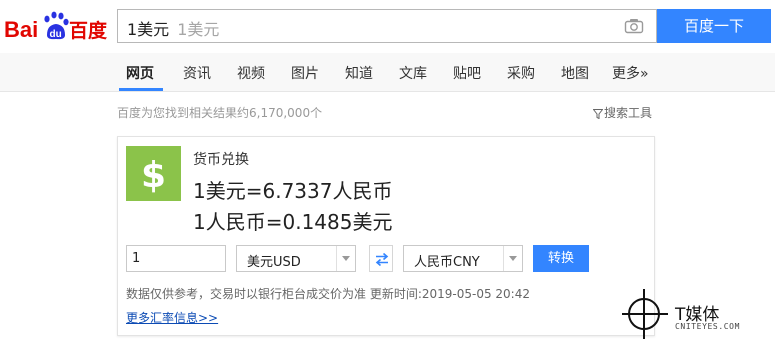  Describe the element at coordinates (628, 113) in the screenshot. I see `search-tools-label: 搜索工具` at that location.